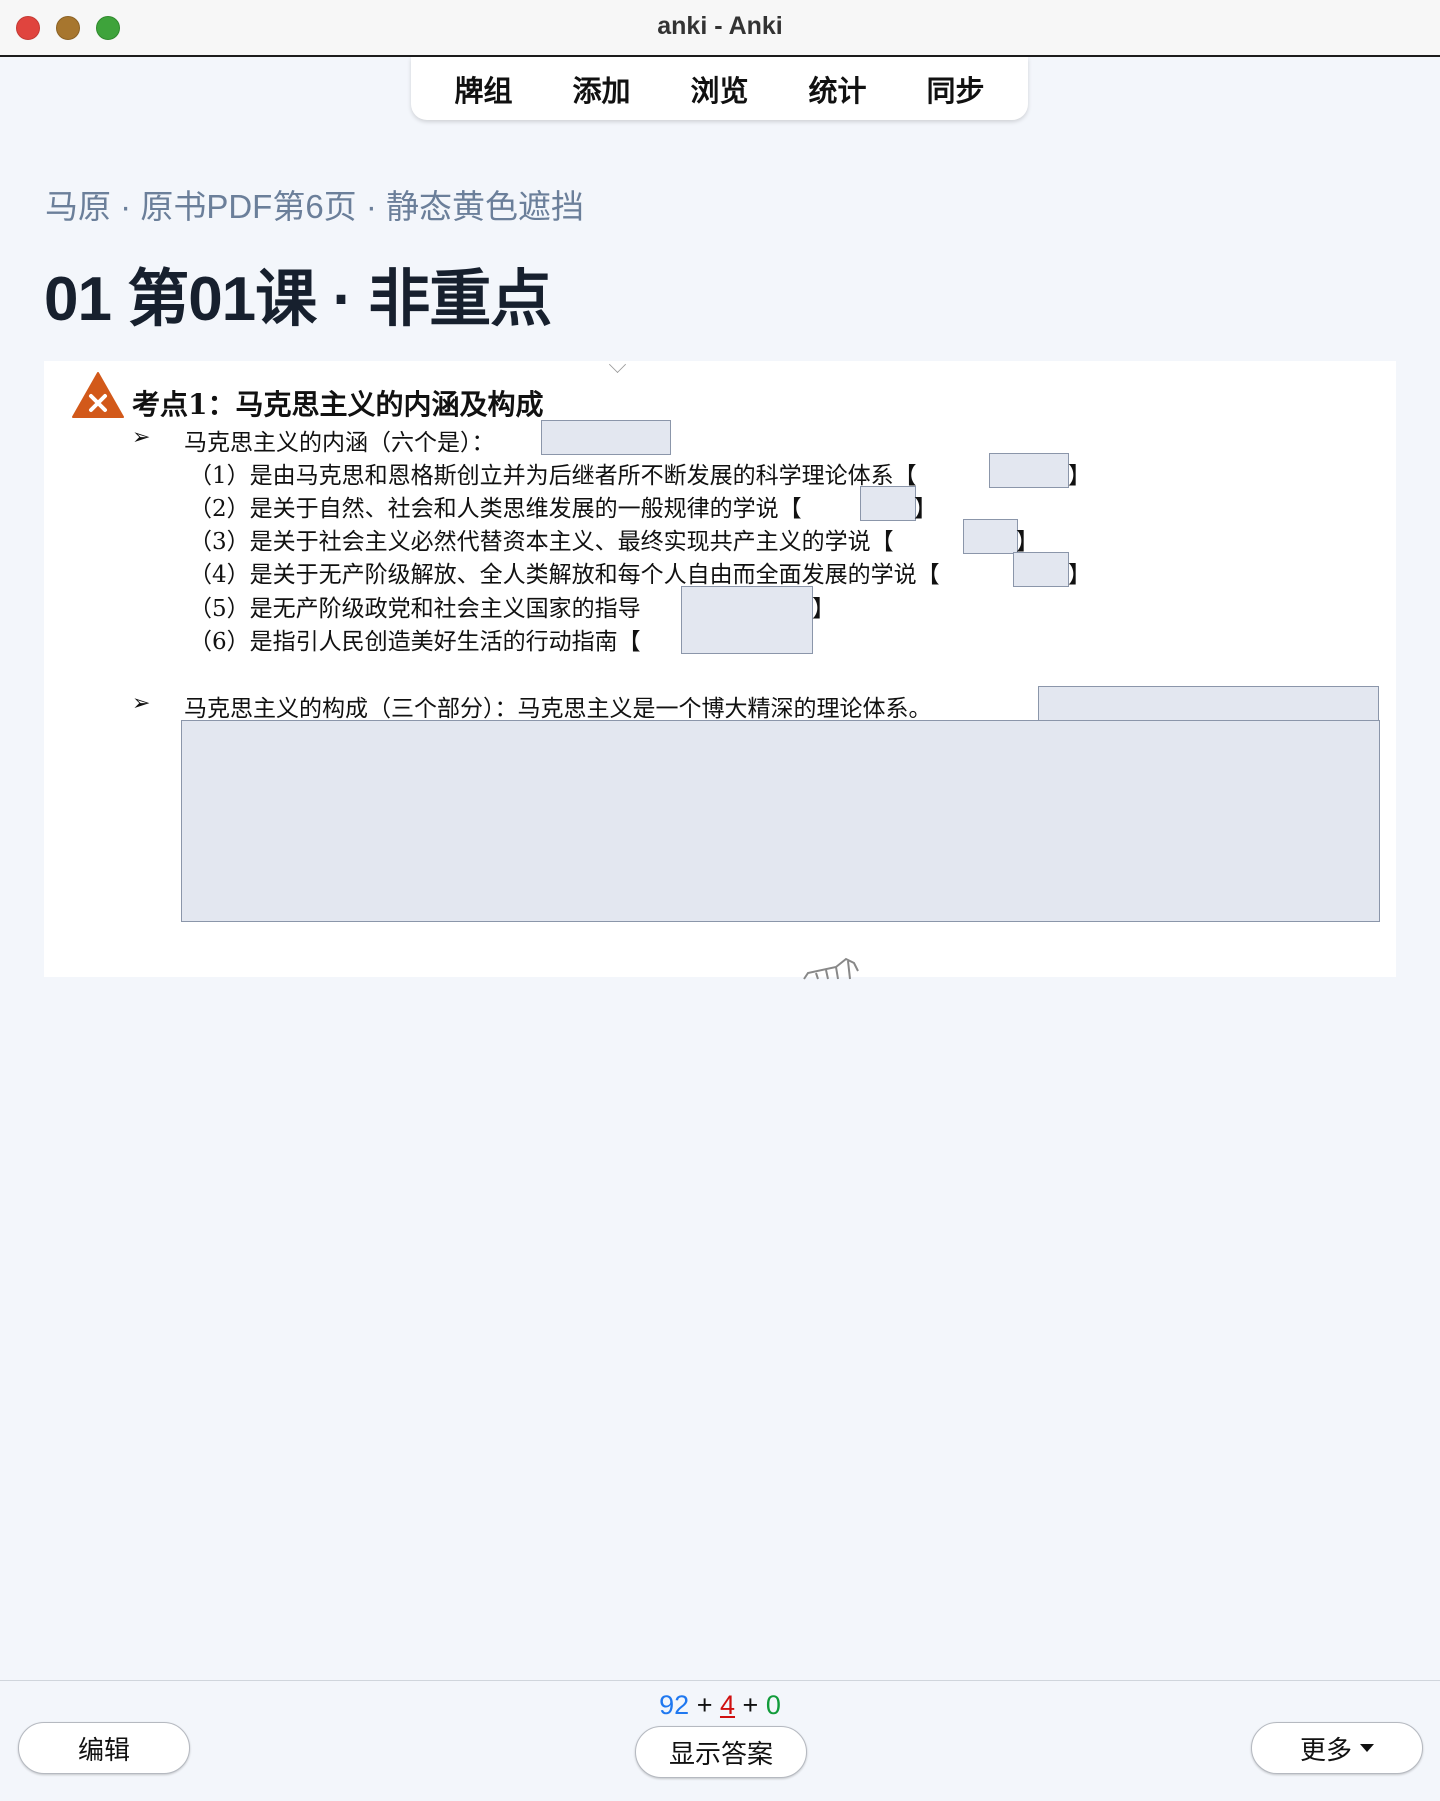  I want to click on dropdown-arrow-icon, so click(1367, 1748).